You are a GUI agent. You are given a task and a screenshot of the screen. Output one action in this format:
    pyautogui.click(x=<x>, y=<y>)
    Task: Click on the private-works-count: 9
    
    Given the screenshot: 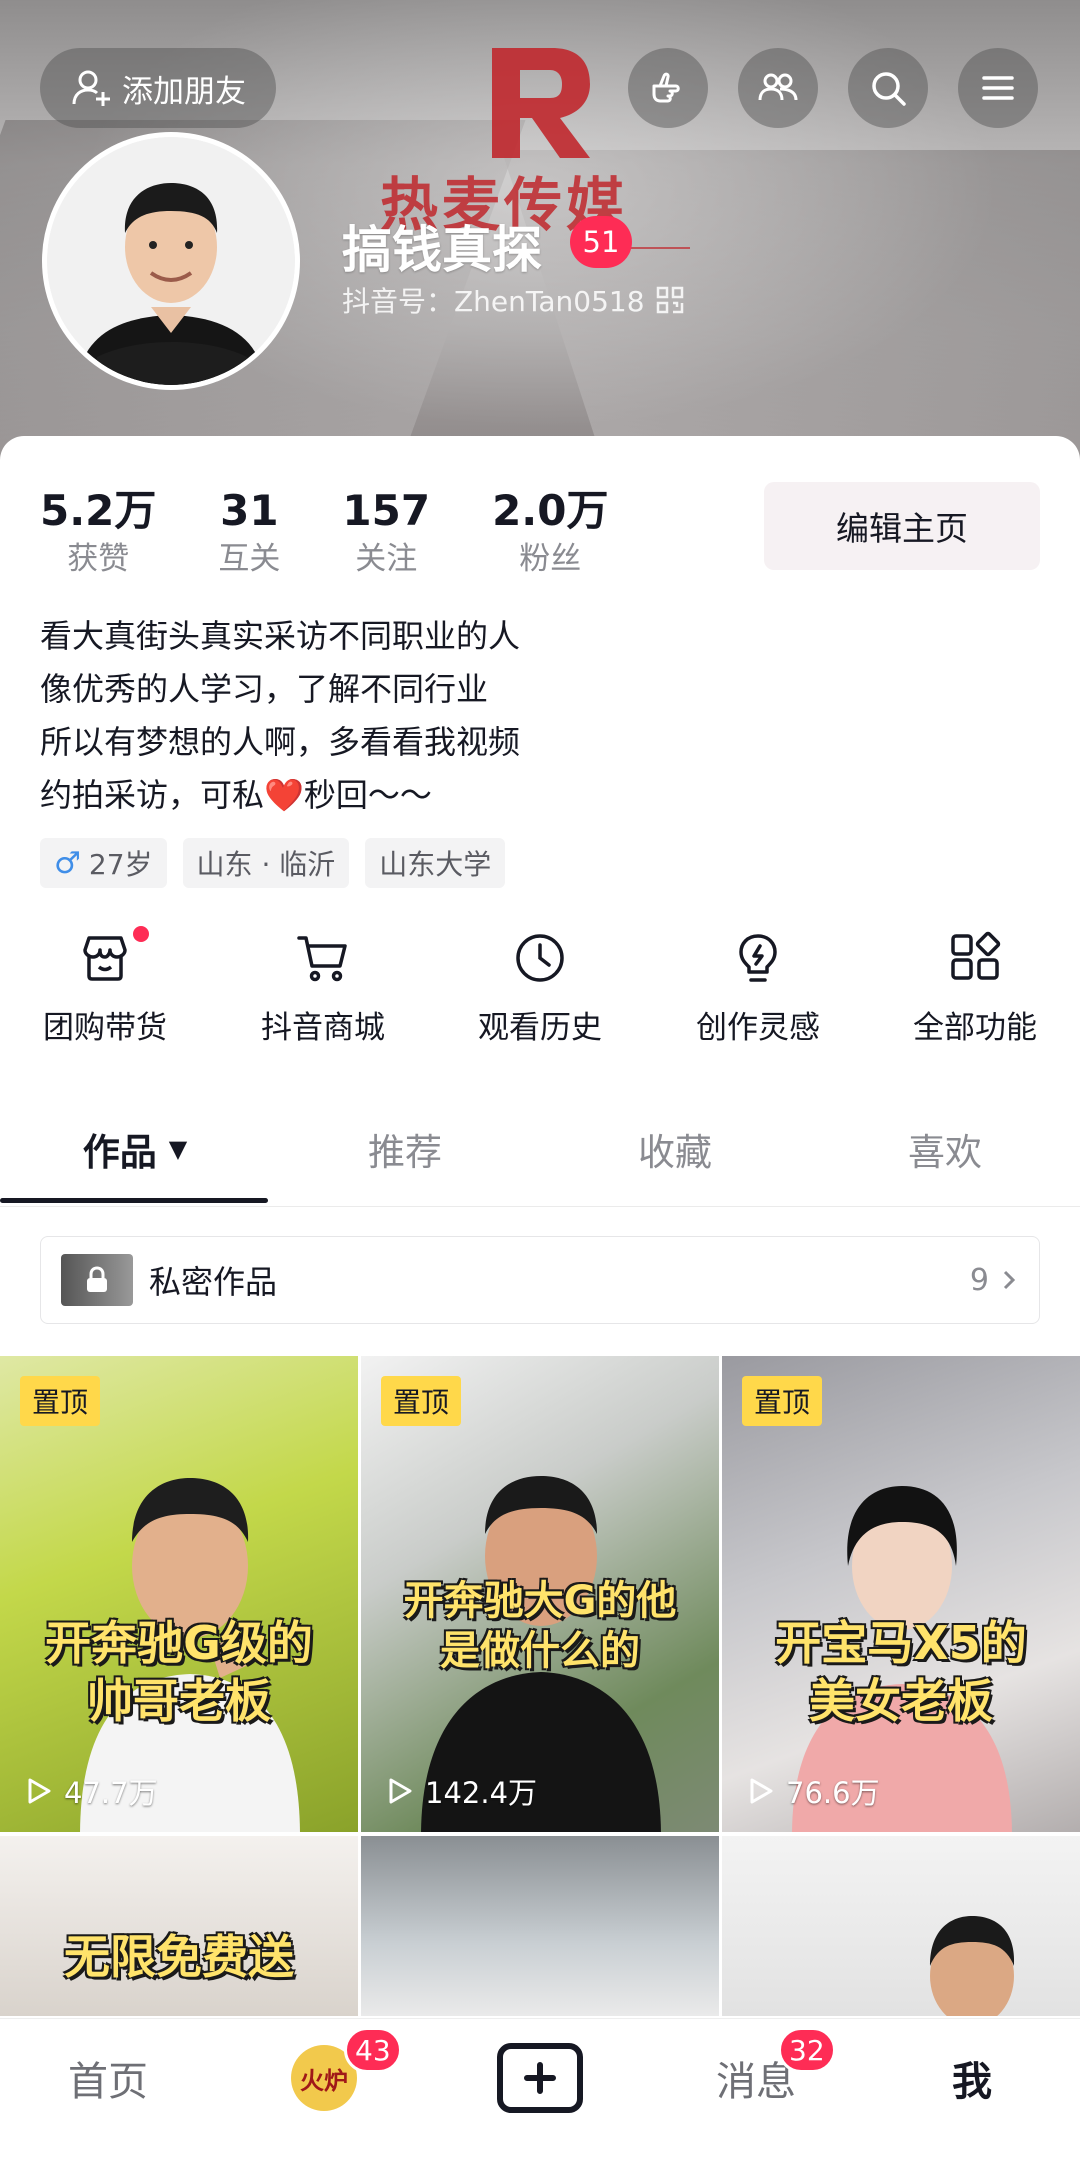 What is the action you would take?
    pyautogui.click(x=993, y=1280)
    